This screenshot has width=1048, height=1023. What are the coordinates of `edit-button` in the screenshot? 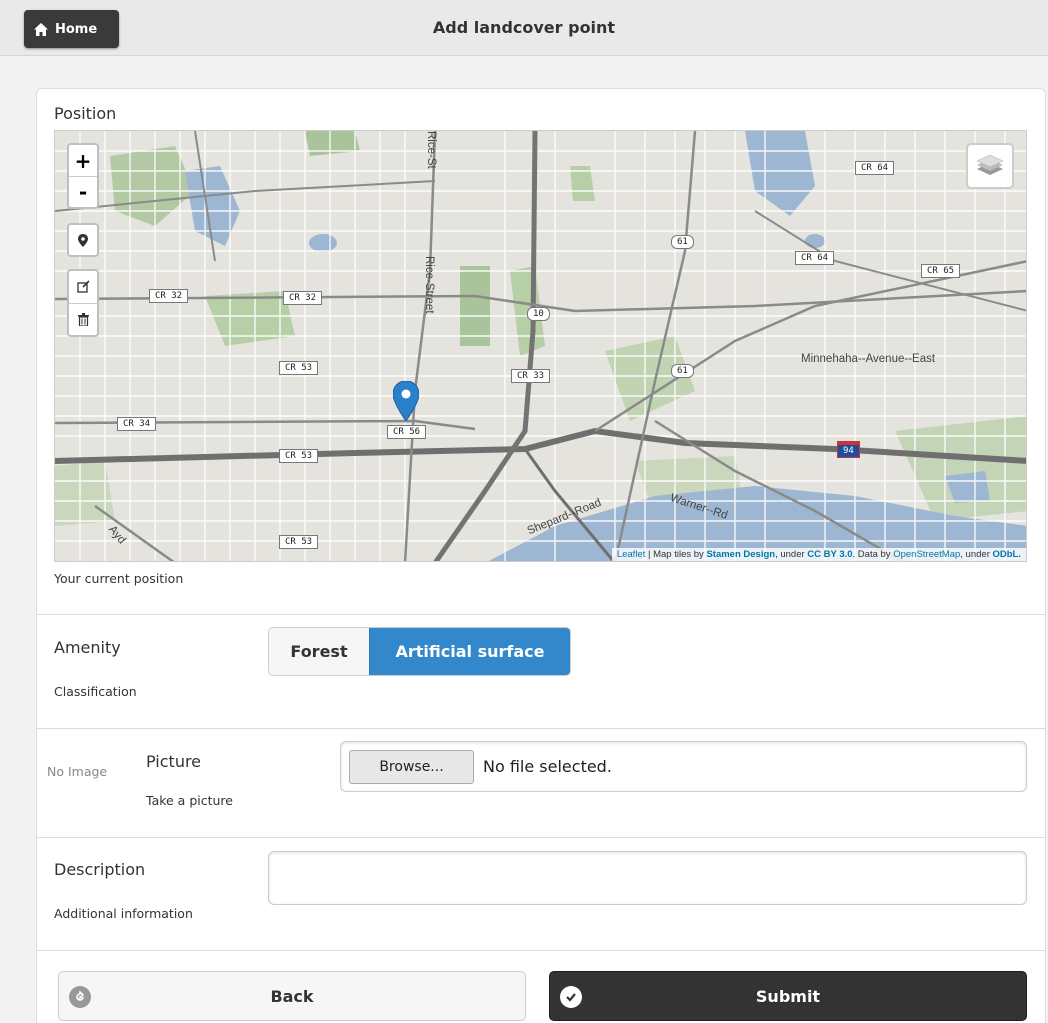 It's located at (83, 287).